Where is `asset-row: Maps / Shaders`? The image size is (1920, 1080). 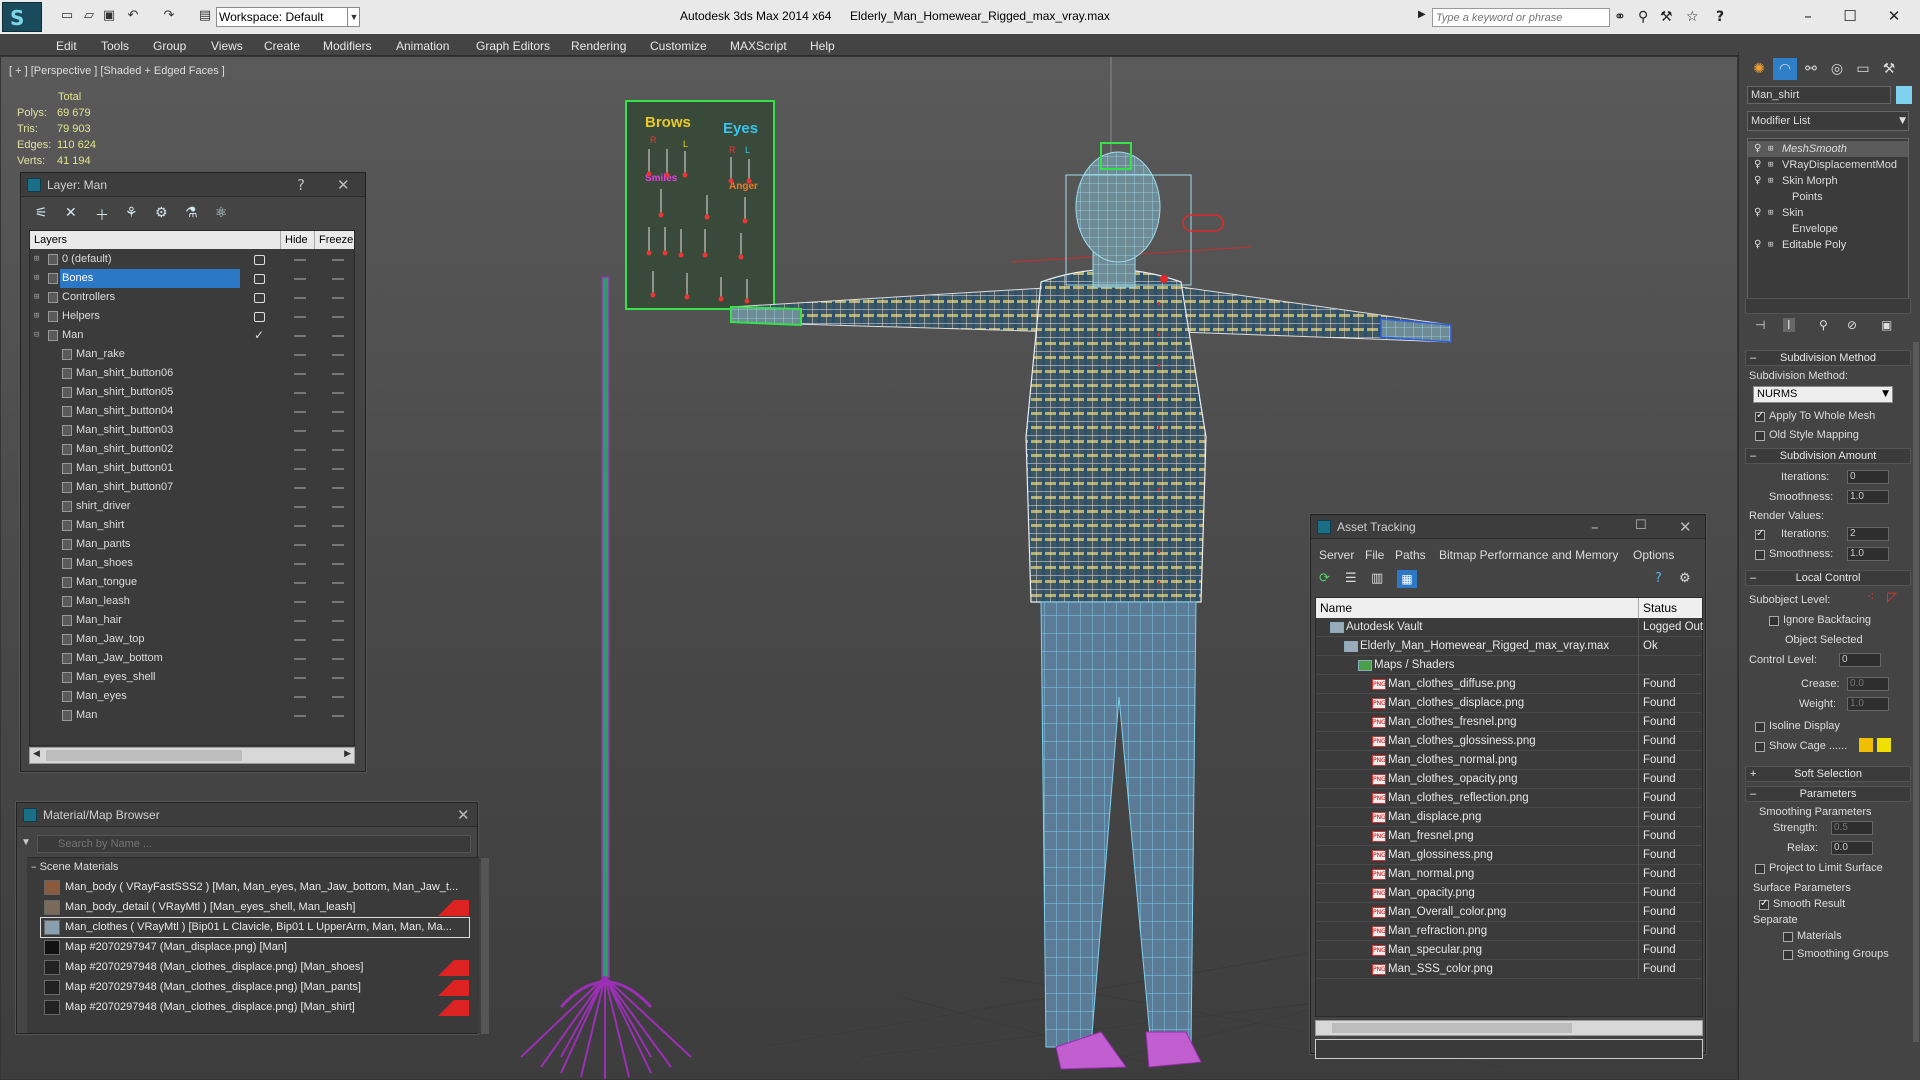
asset-row: Maps / Shaders is located at coordinates (1509, 665).